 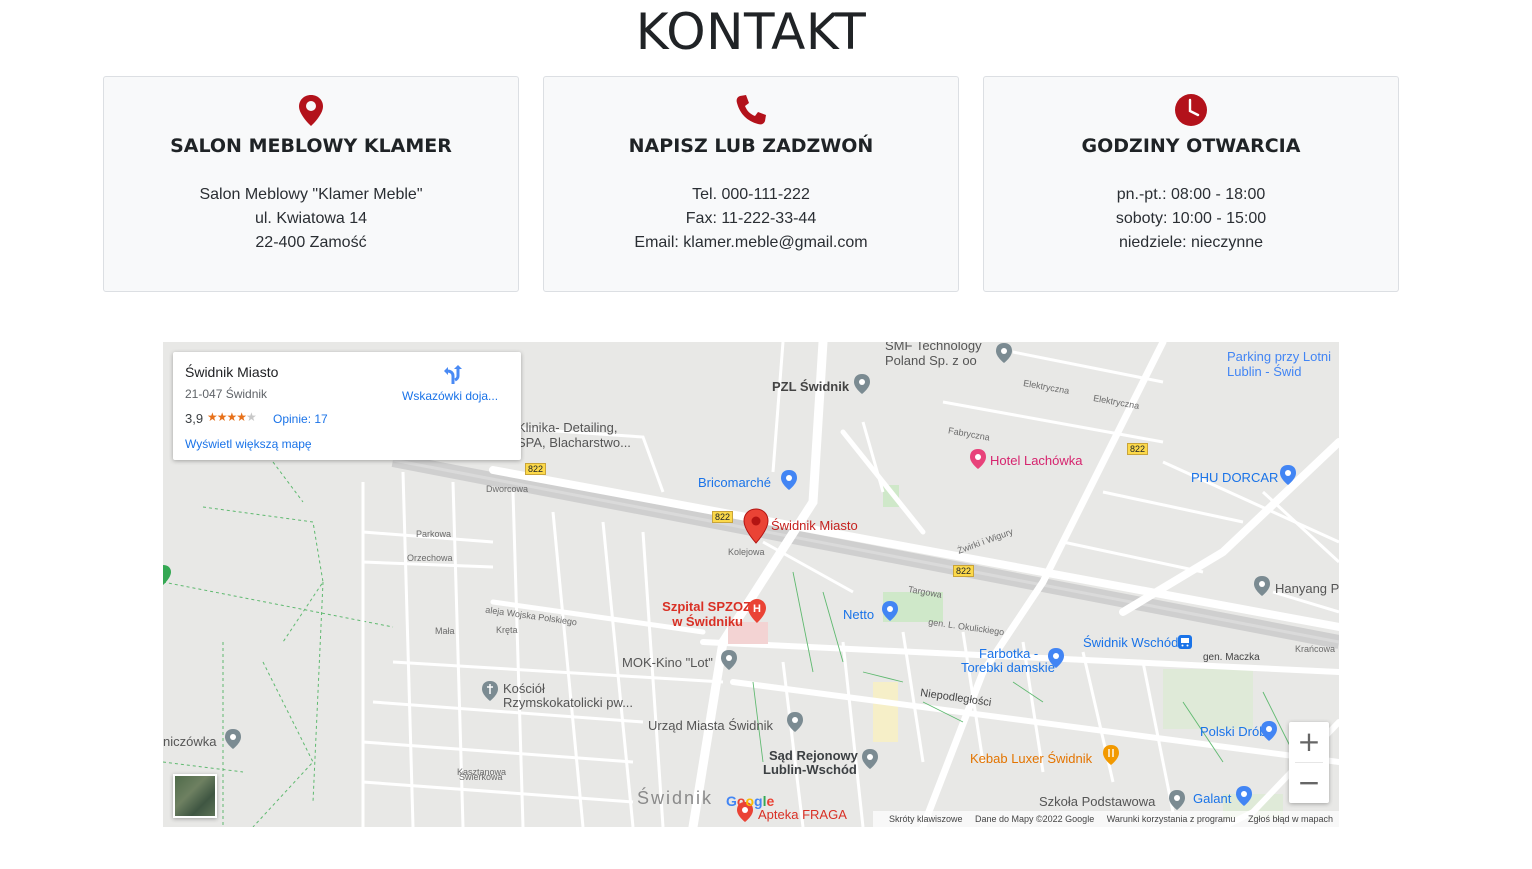 I want to click on street-label: Mała, so click(x=445, y=631).